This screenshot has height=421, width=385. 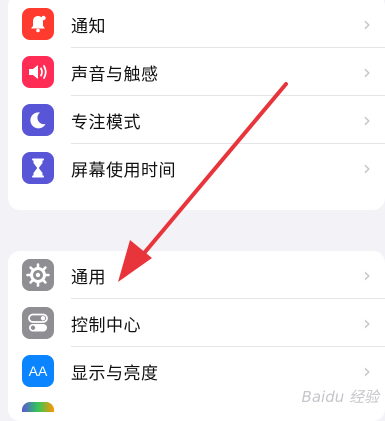 I want to click on settings-row-label: 专注模式, so click(x=106, y=122).